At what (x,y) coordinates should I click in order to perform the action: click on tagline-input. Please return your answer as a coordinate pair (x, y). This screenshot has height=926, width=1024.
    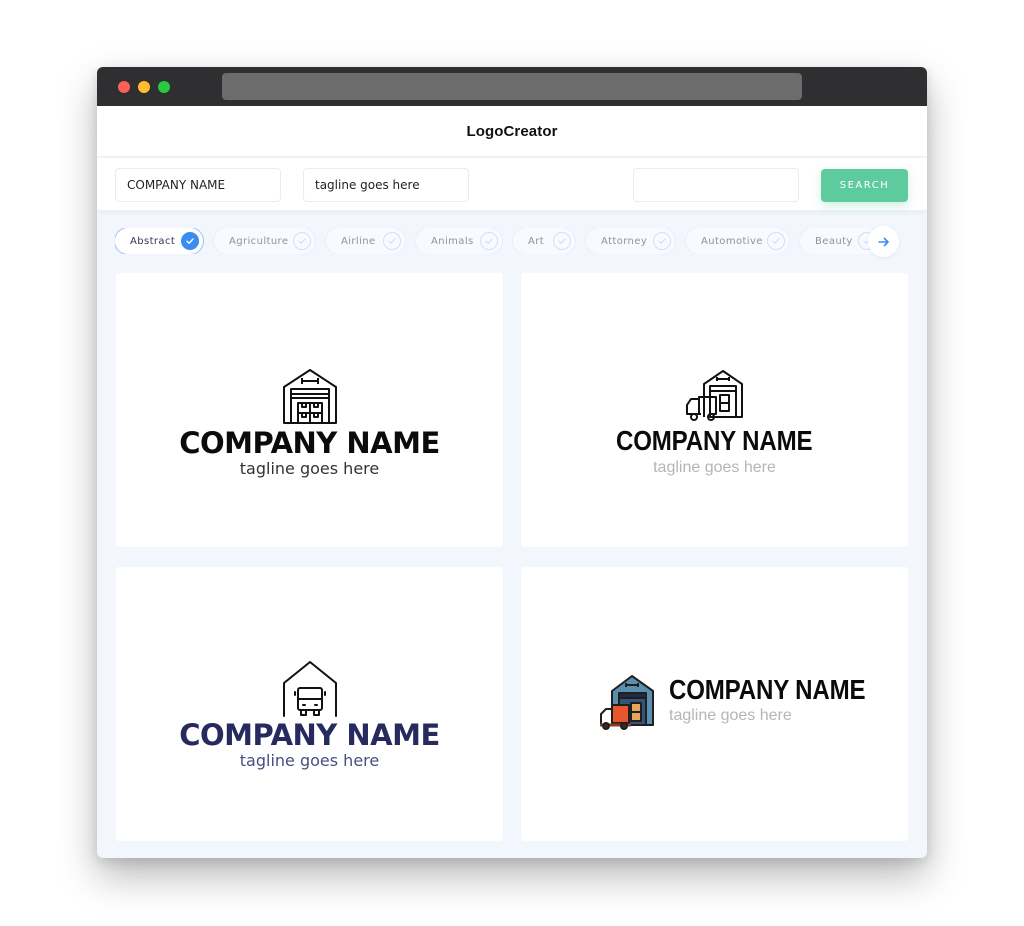
    Looking at the image, I should click on (386, 185).